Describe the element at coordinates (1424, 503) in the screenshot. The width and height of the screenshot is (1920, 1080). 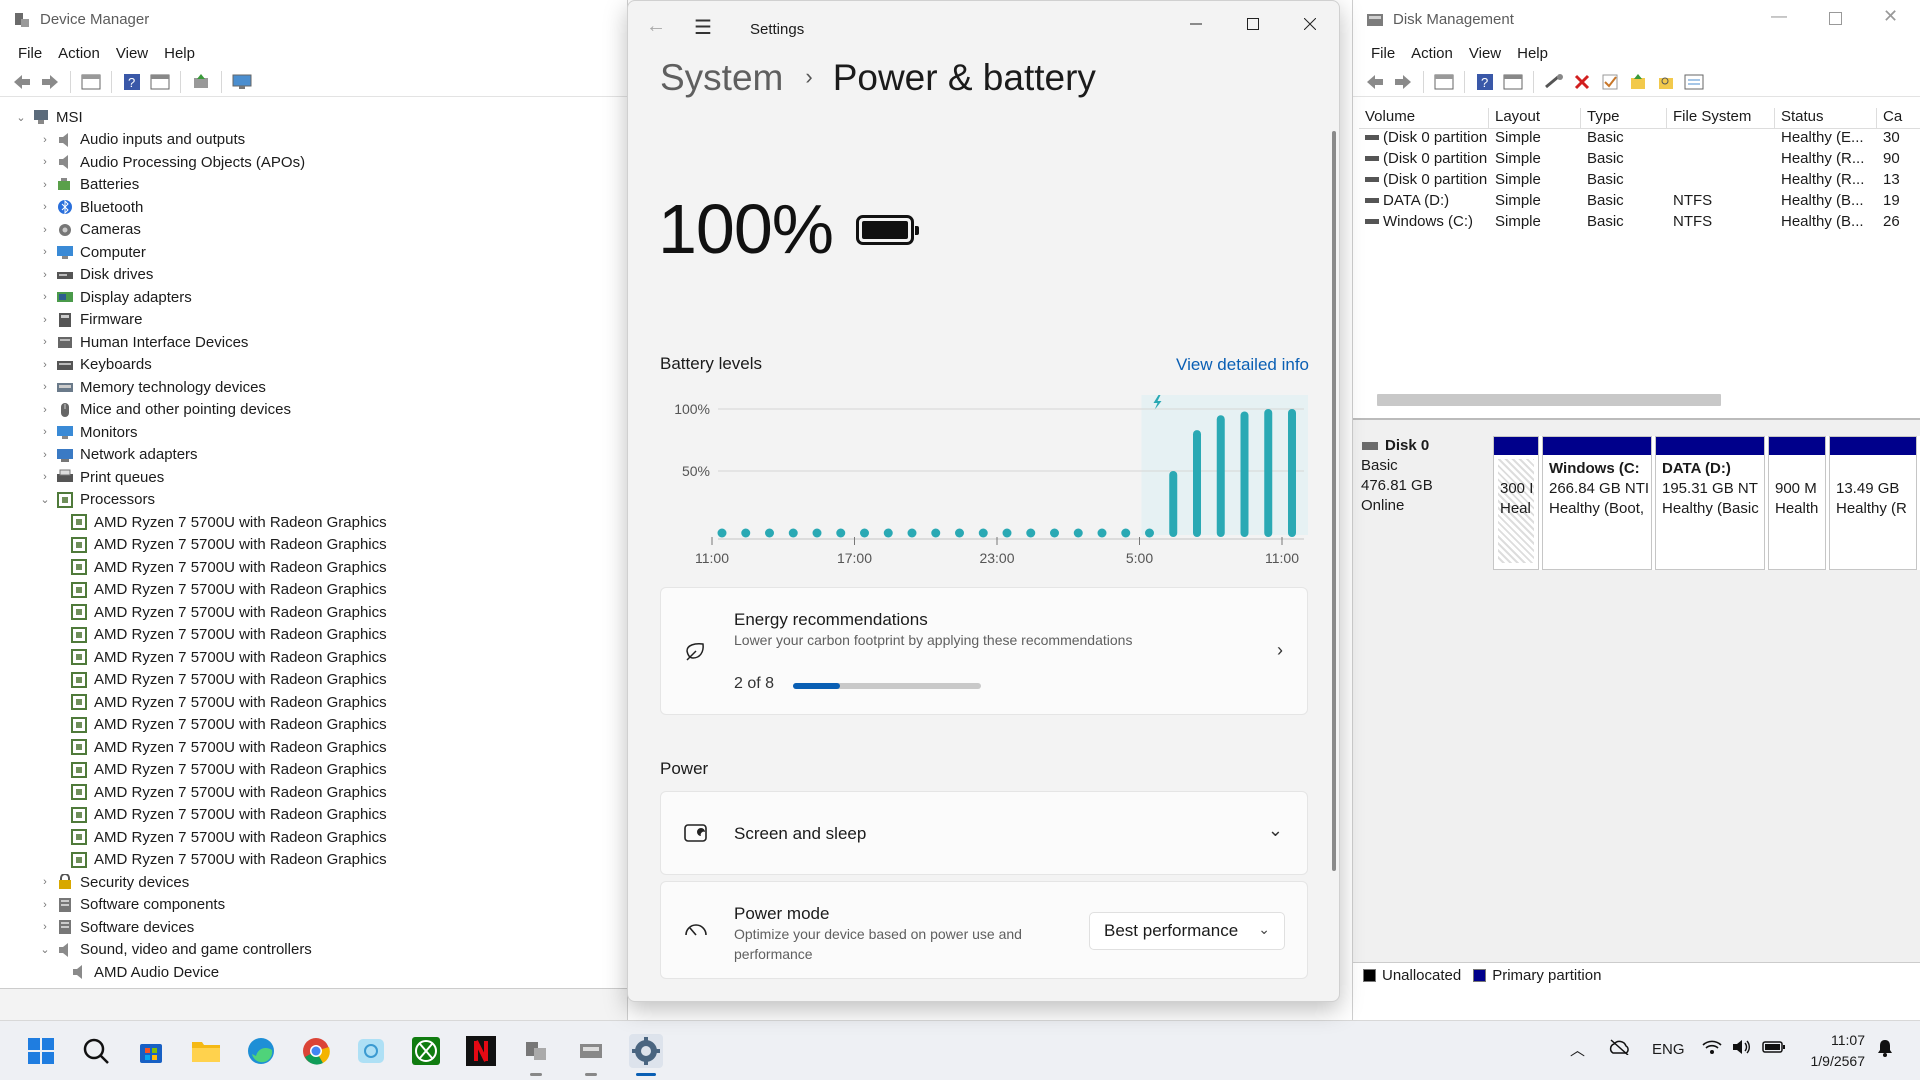
I see `disk-label: Disk 0 Basic 476.81 GB Online` at that location.